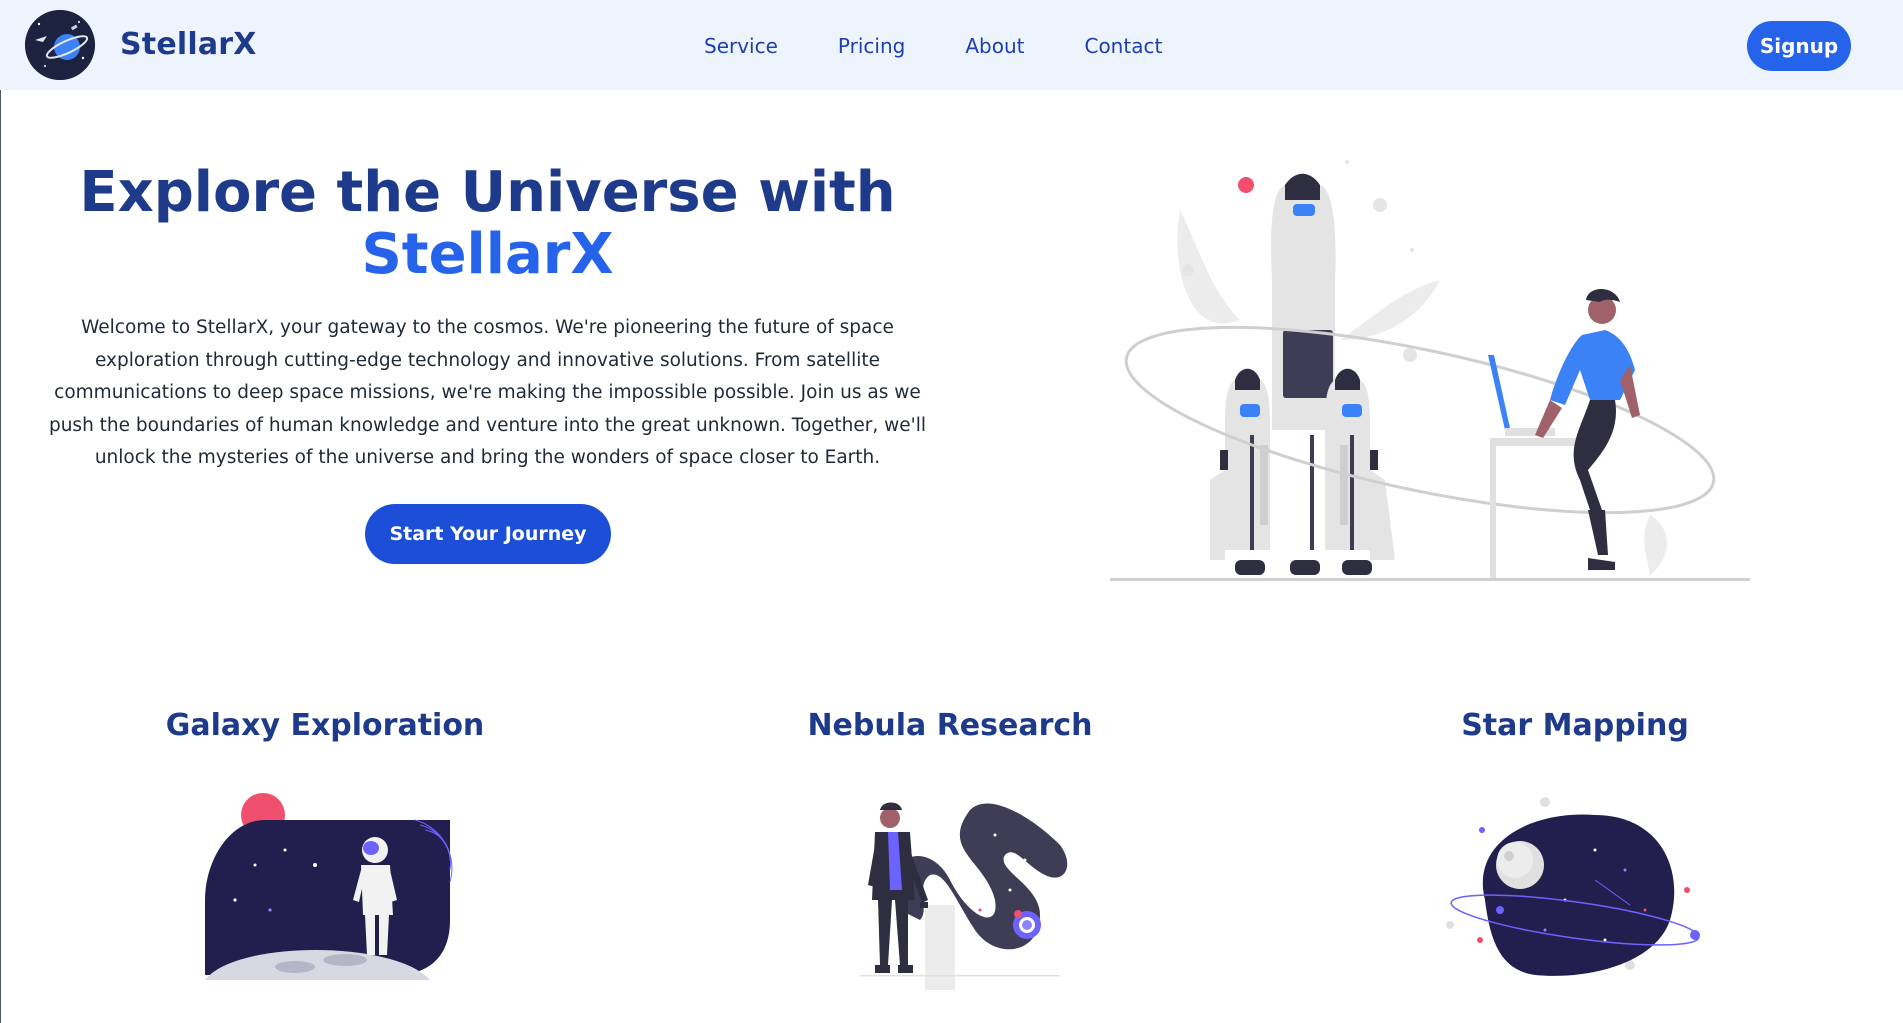 The height and width of the screenshot is (1023, 1903). I want to click on star-mapping-illustration, so click(1575, 890).